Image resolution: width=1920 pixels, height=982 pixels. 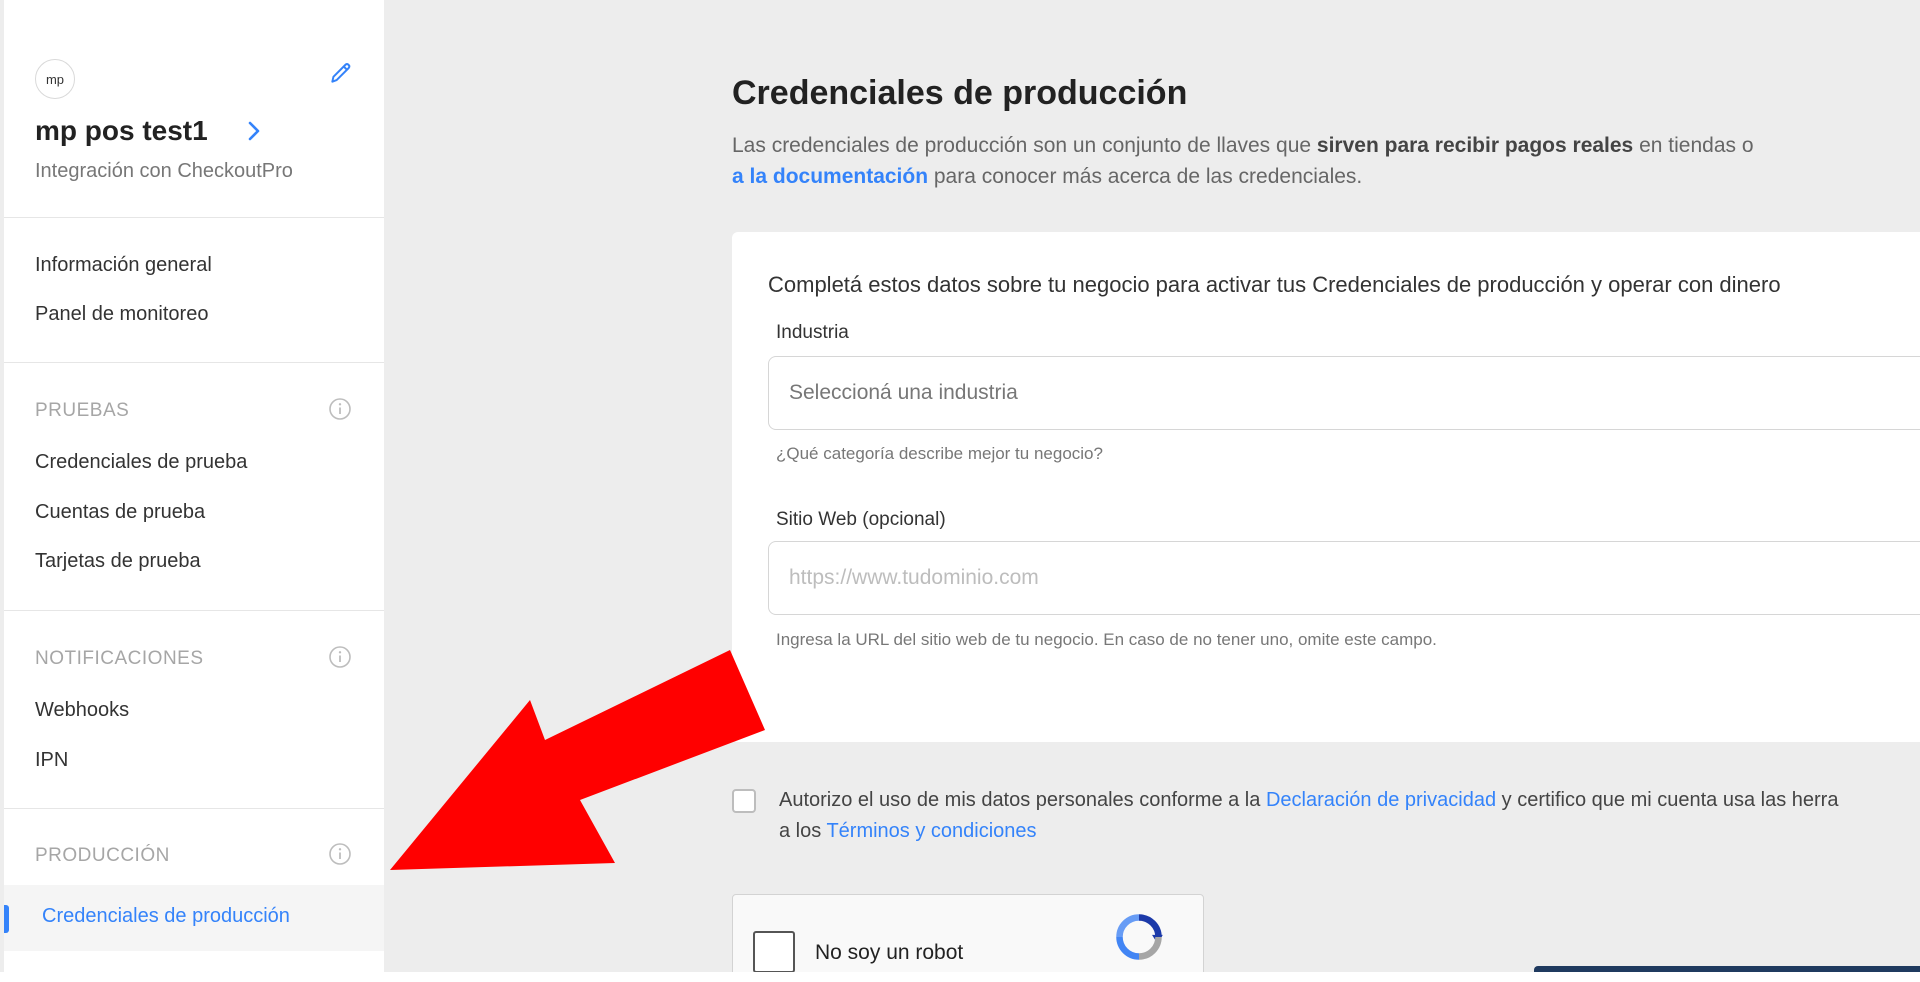 I want to click on website-input: https://www.tudominio.com, so click(x=1344, y=578).